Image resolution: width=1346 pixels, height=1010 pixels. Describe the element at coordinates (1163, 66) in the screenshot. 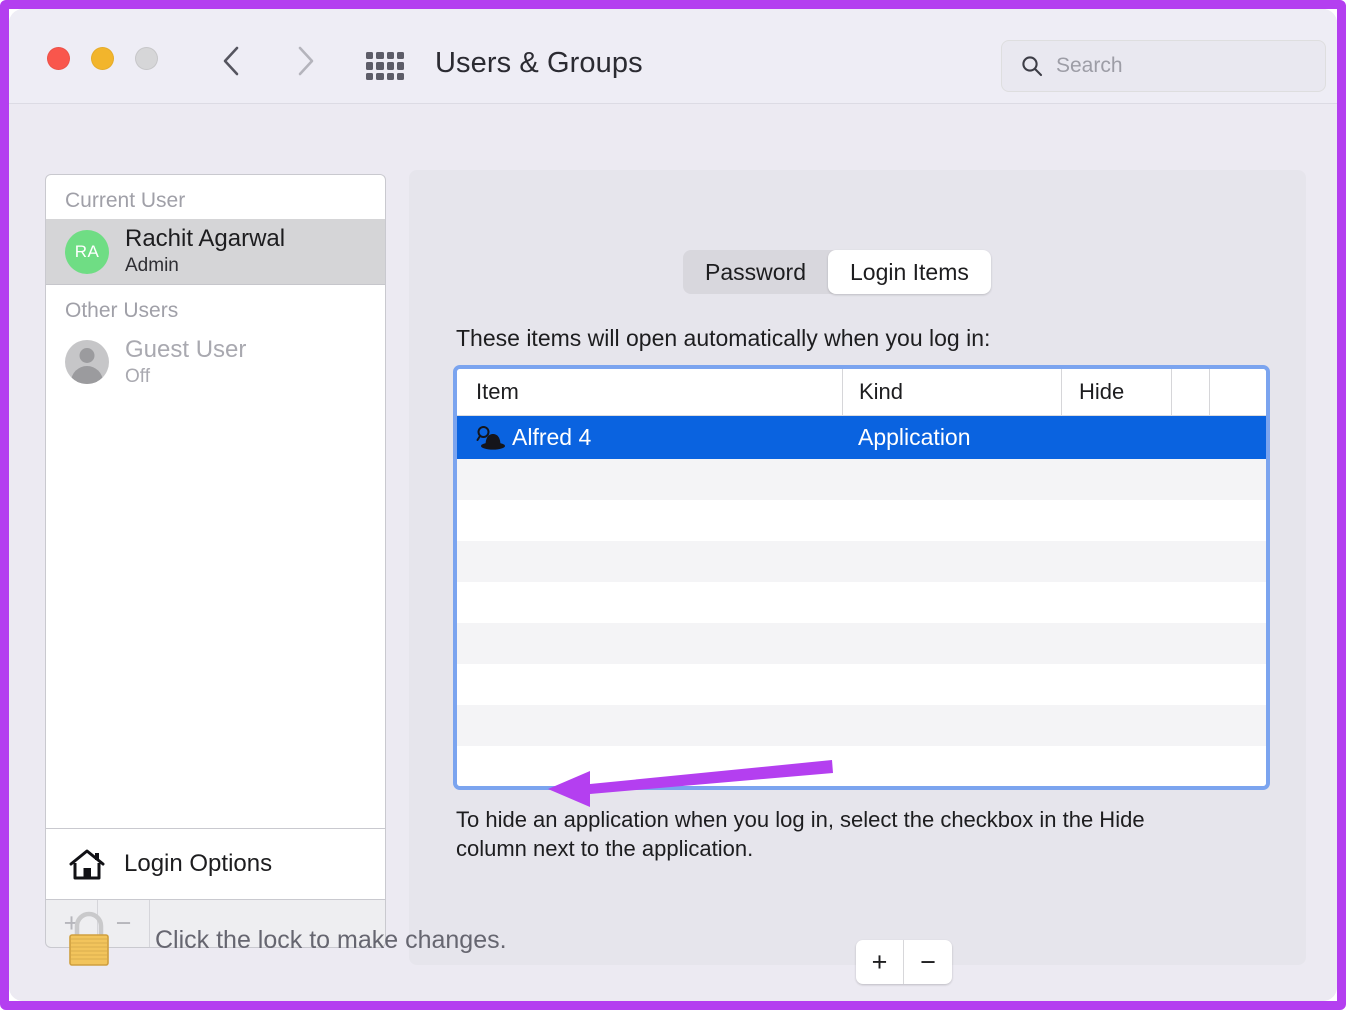

I see `search-field: Search` at that location.